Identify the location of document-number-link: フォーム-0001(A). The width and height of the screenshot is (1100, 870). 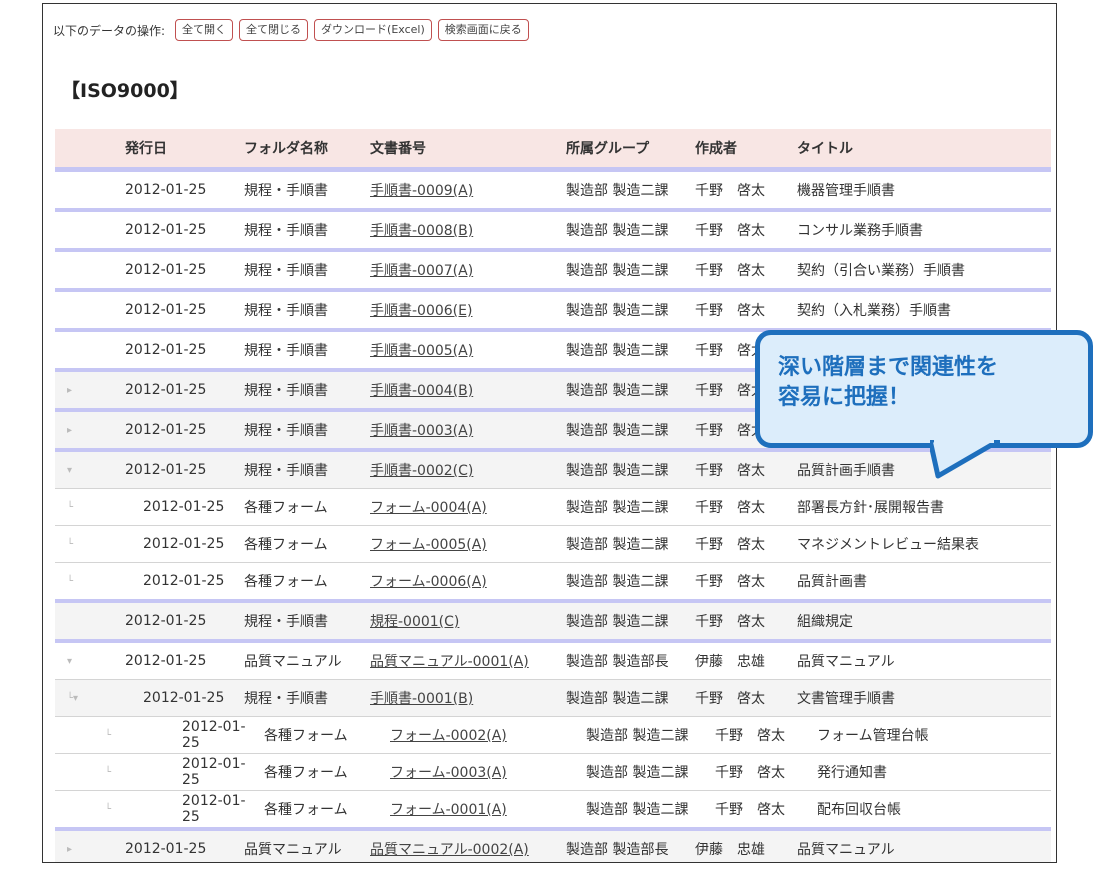
(448, 810).